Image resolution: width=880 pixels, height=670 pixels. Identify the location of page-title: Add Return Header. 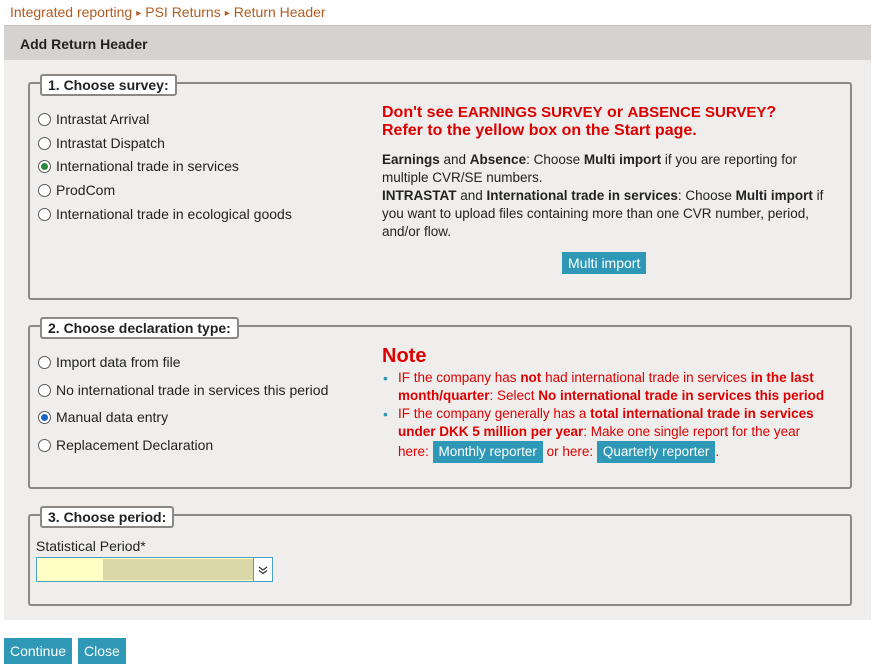
(84, 44).